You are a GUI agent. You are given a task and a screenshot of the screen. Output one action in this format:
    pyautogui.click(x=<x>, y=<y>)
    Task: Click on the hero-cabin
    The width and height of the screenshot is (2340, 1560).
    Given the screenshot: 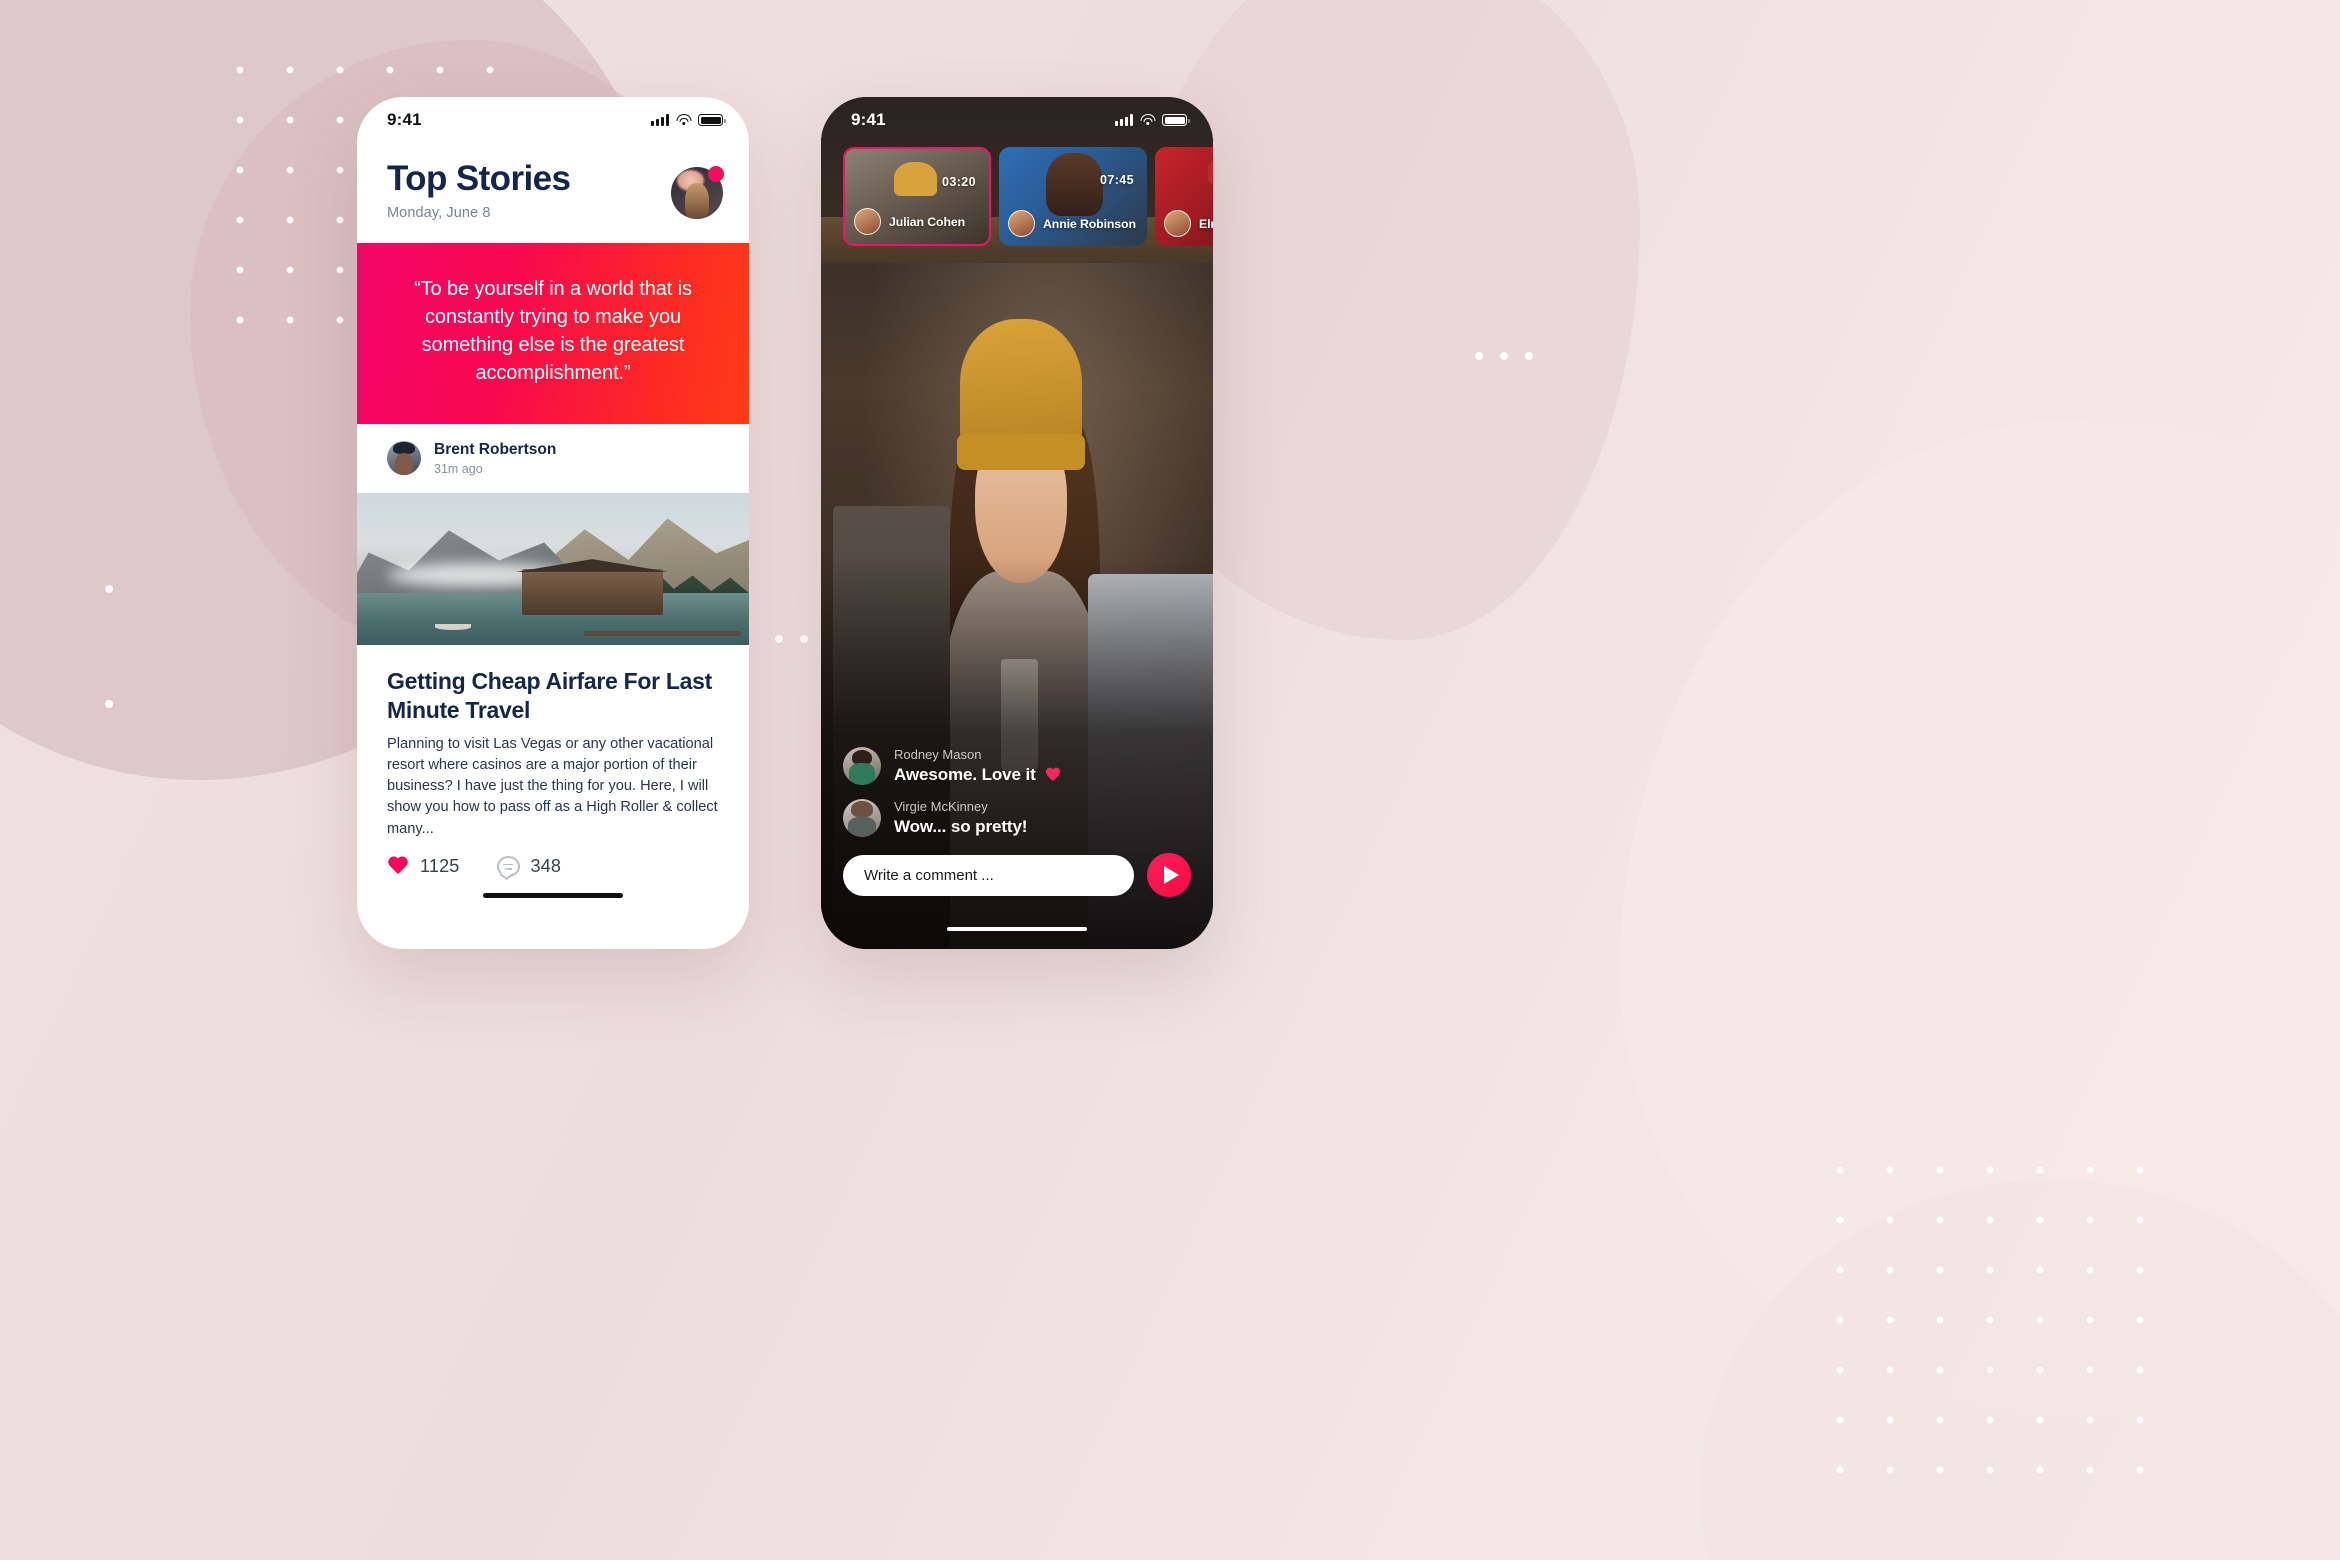 What is the action you would take?
    pyautogui.click(x=592, y=592)
    